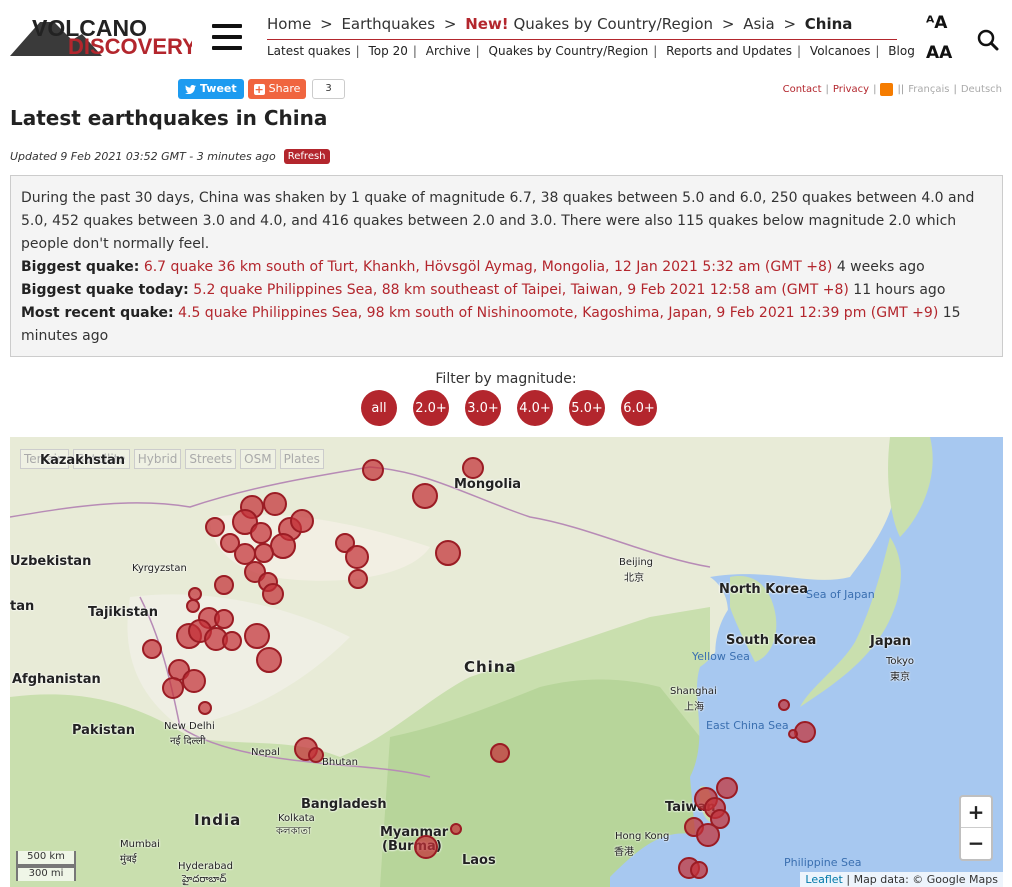 Image resolution: width=1012 pixels, height=887 pixels. What do you see at coordinates (639, 408) in the screenshot?
I see `filter-6-button: 6.0+` at bounding box center [639, 408].